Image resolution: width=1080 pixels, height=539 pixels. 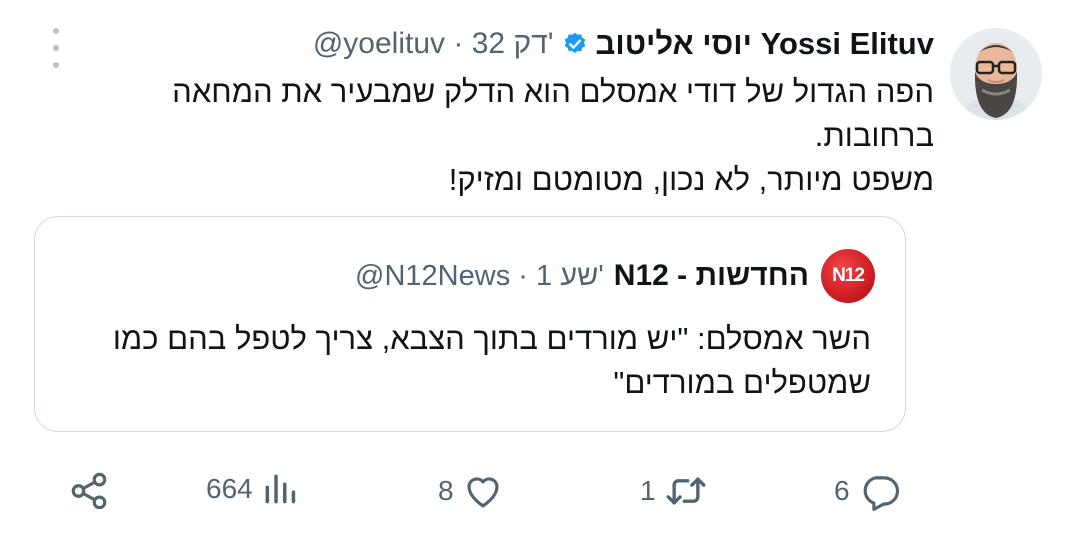 What do you see at coordinates (433, 275) in the screenshot?
I see `quoted-handle: @N12News` at bounding box center [433, 275].